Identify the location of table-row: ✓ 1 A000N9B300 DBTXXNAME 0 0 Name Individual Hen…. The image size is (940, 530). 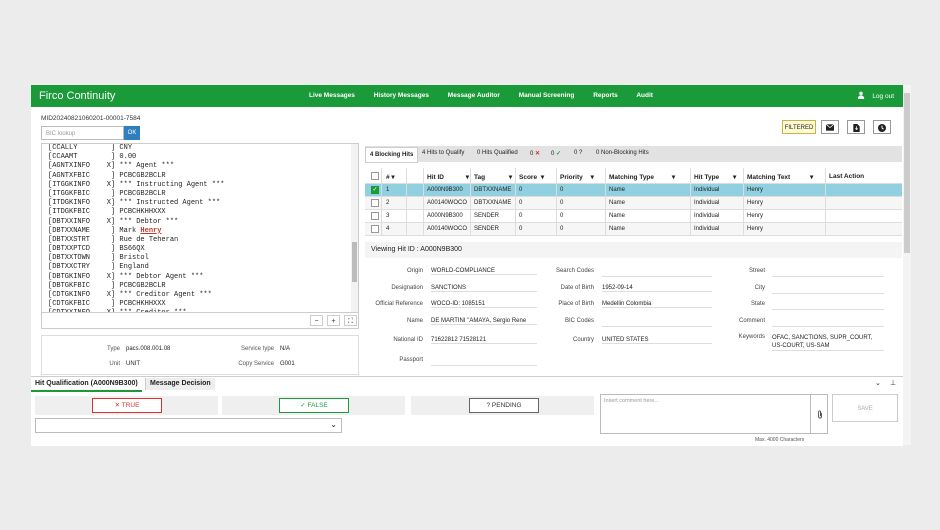
(633, 190).